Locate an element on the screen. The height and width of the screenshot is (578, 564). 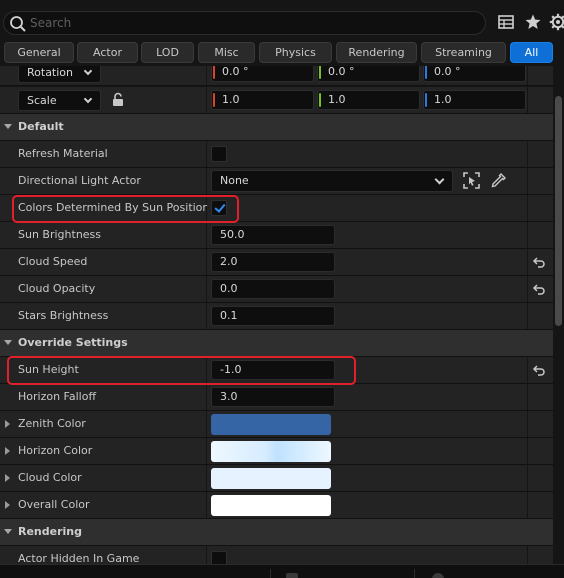
filter-all: All is located at coordinates (531, 52).